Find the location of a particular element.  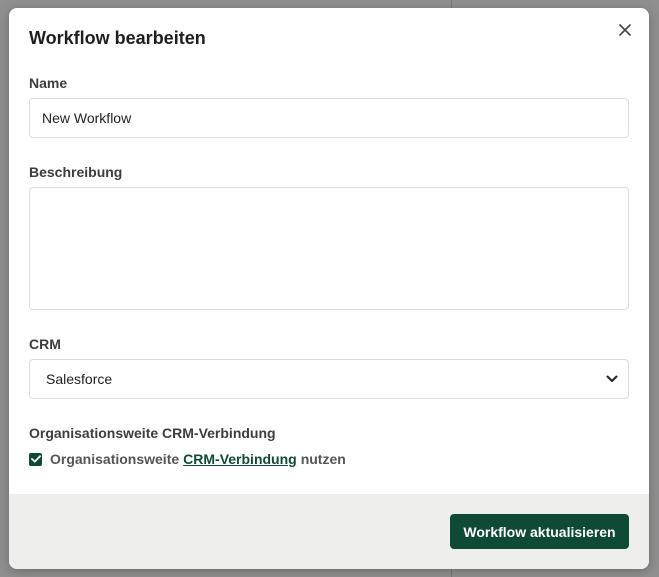

checkbox-text-after: nutzen is located at coordinates (323, 459).